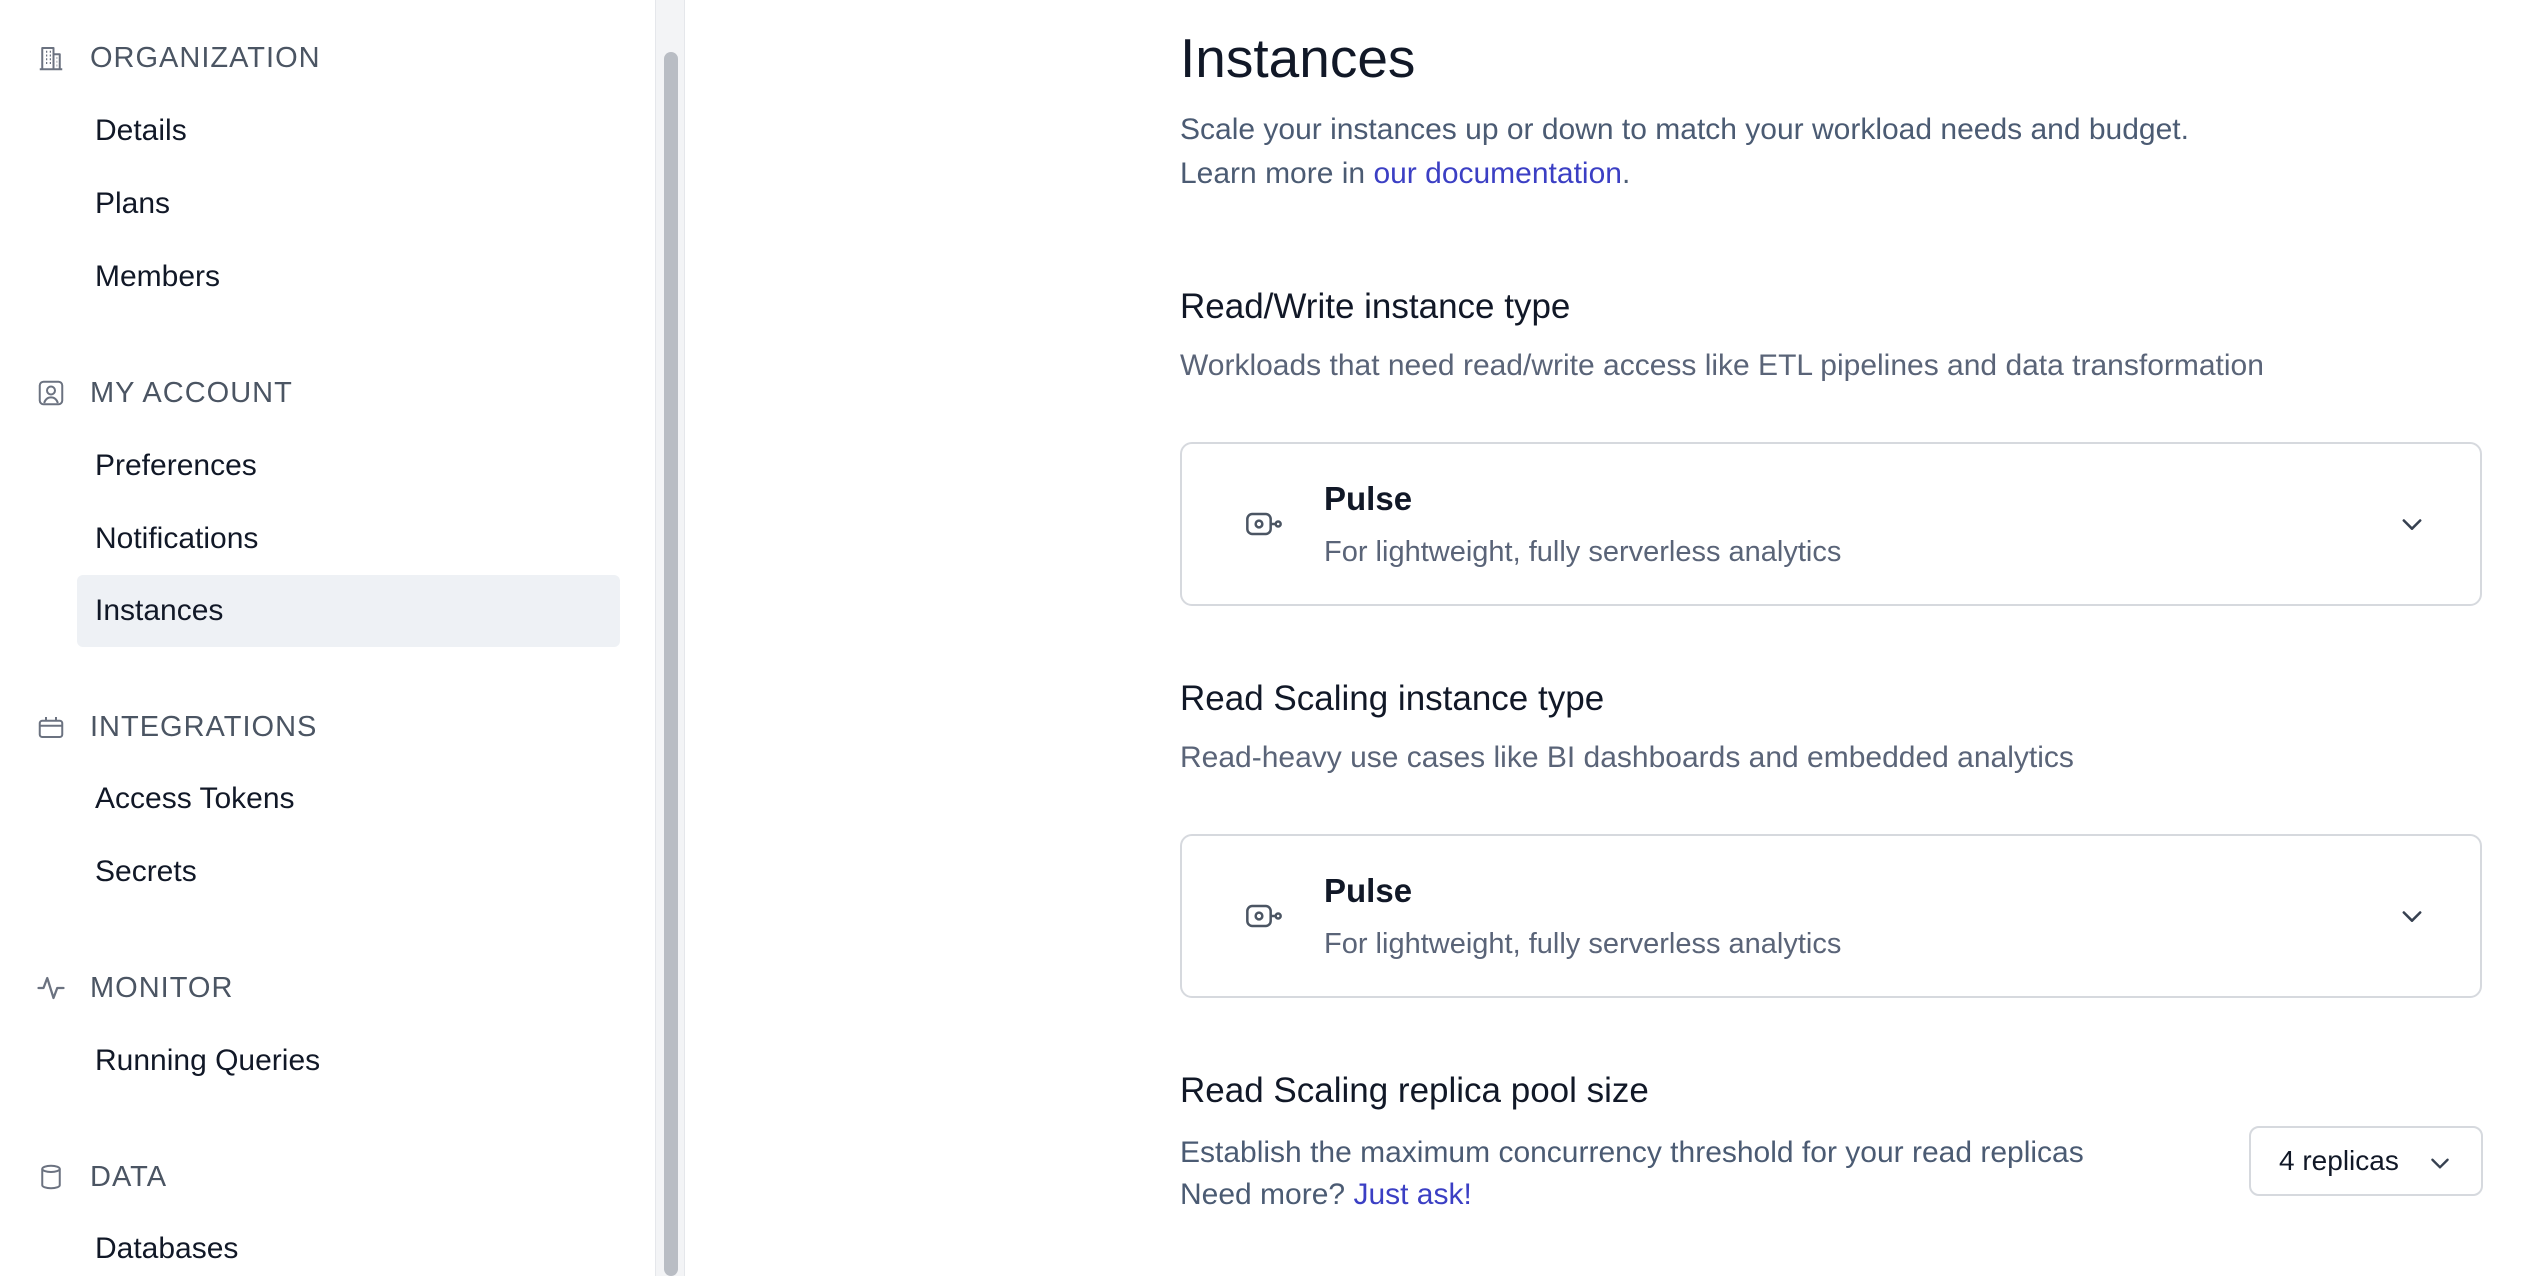 The image size is (2522, 1276). I want to click on sidebar-item-running-queries: Running Queries, so click(348, 1061).